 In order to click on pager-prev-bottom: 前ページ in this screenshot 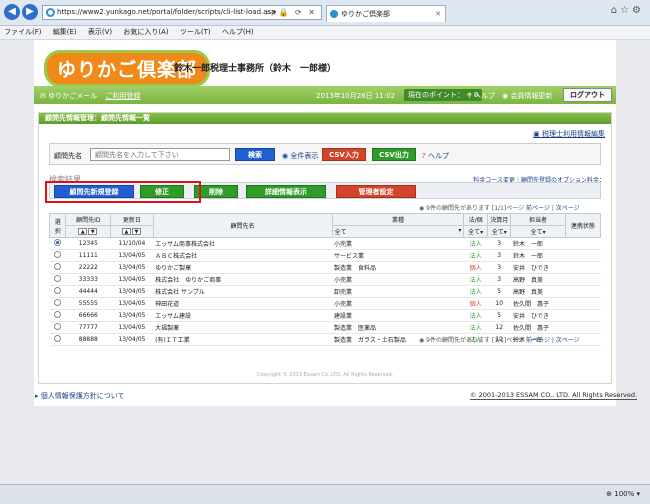, I will do `click(538, 340)`.